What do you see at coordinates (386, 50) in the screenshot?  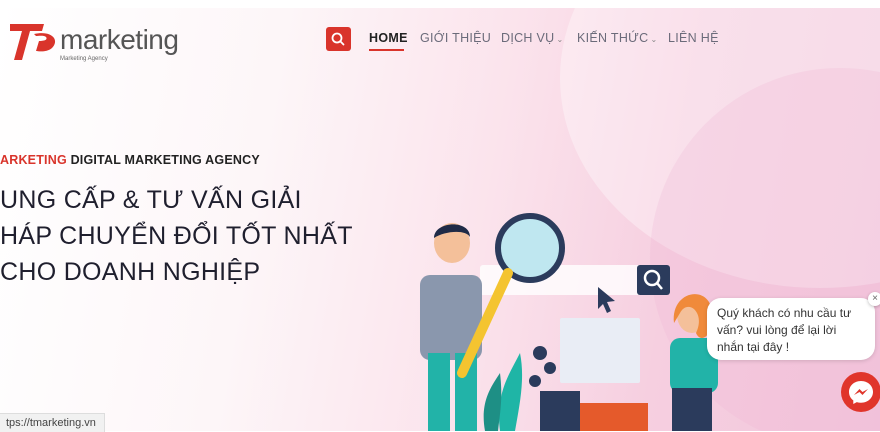 I see `nav-active-underline` at bounding box center [386, 50].